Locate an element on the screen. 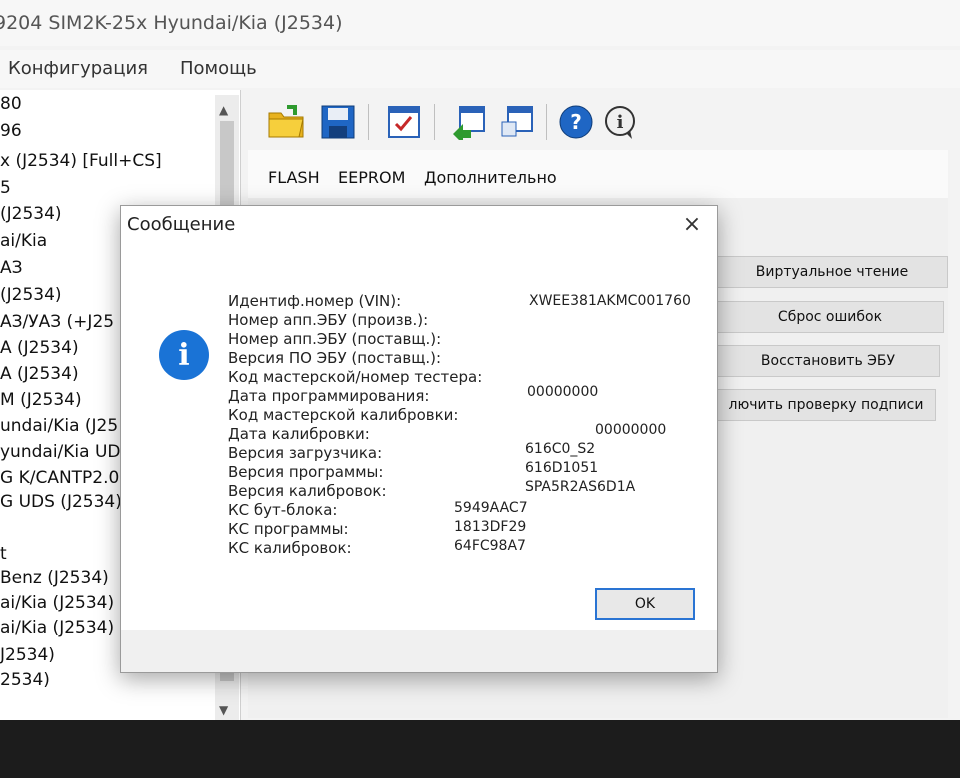 This screenshot has width=960, height=778. ecu-read-icon is located at coordinates (468, 122).